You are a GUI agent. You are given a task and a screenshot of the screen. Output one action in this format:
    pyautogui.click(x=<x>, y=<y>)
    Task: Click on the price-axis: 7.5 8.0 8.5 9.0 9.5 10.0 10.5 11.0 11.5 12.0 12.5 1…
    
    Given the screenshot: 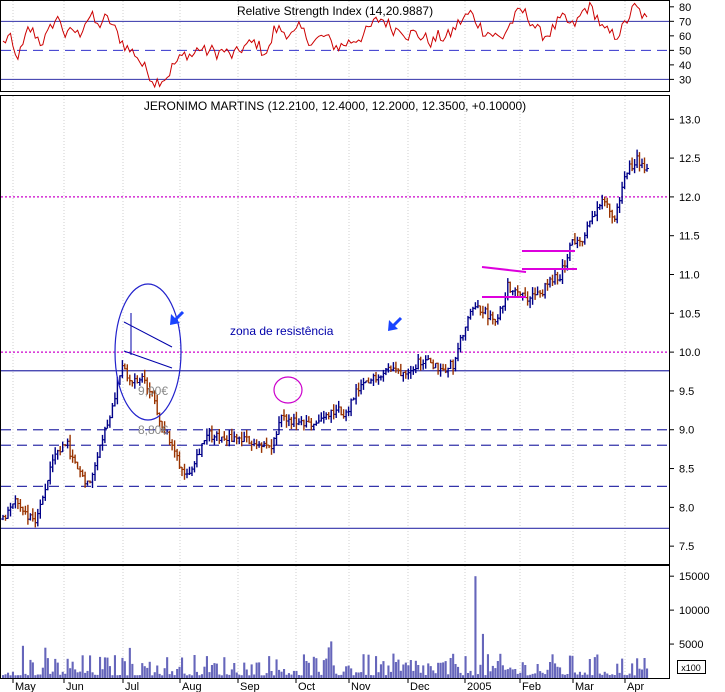 What is the action you would take?
    pyautogui.click(x=684, y=333)
    